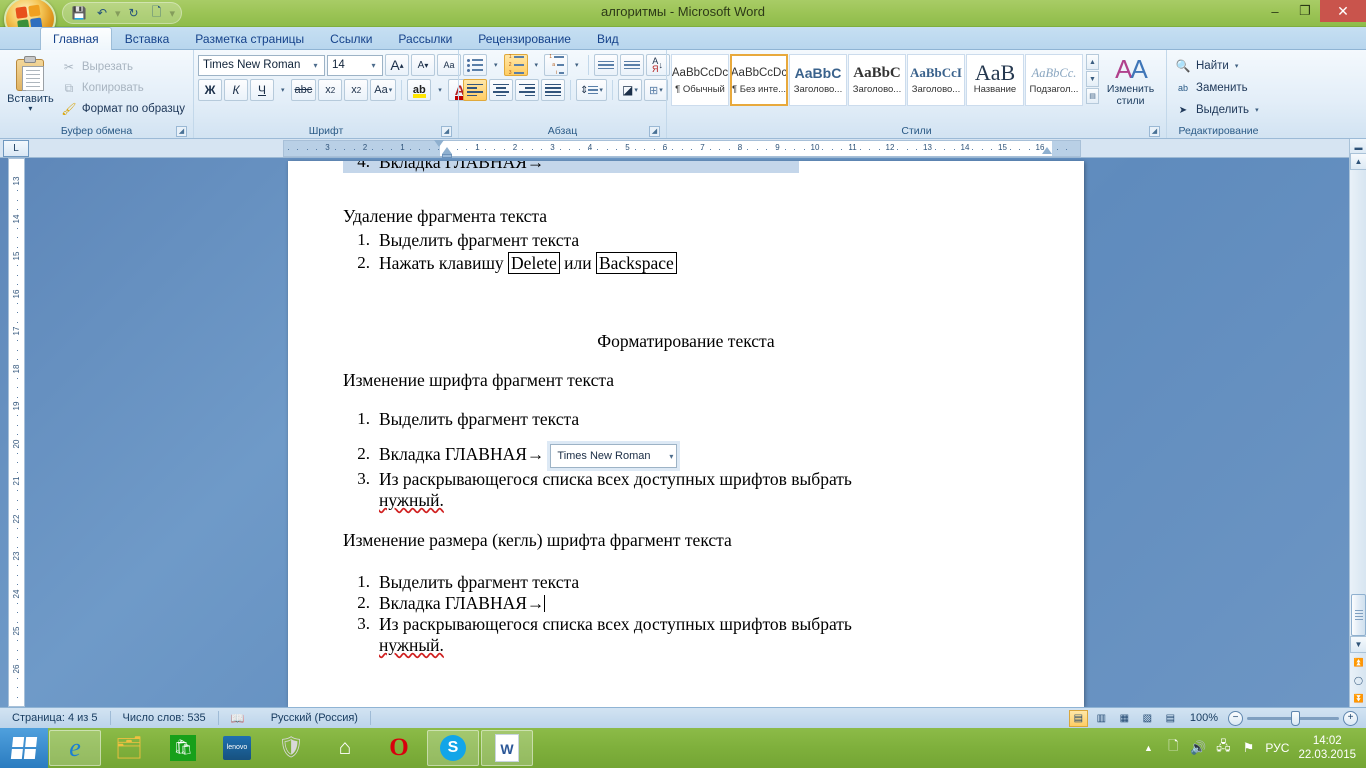 The image size is (1366, 768). I want to click on underline-caret-icon: ▾, so click(282, 90).